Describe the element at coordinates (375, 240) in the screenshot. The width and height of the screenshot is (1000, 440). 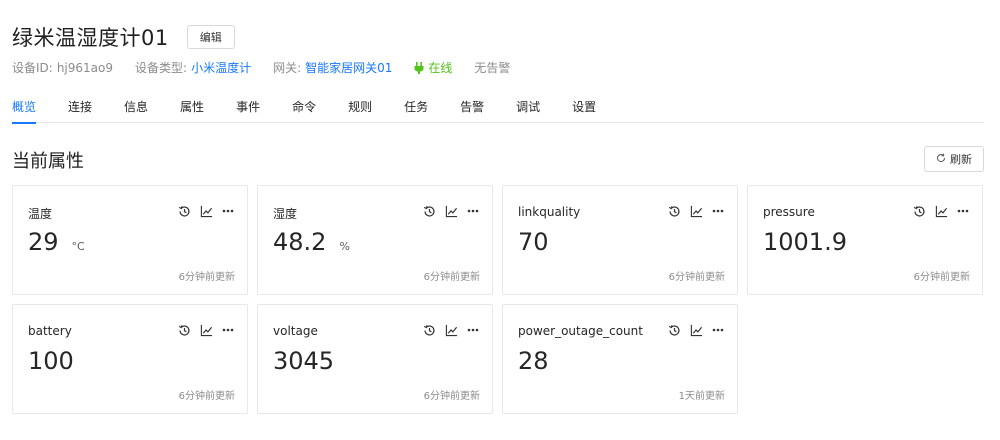
I see `property-card-humidity: 湿度 48.2 % 6分钟前更新` at that location.